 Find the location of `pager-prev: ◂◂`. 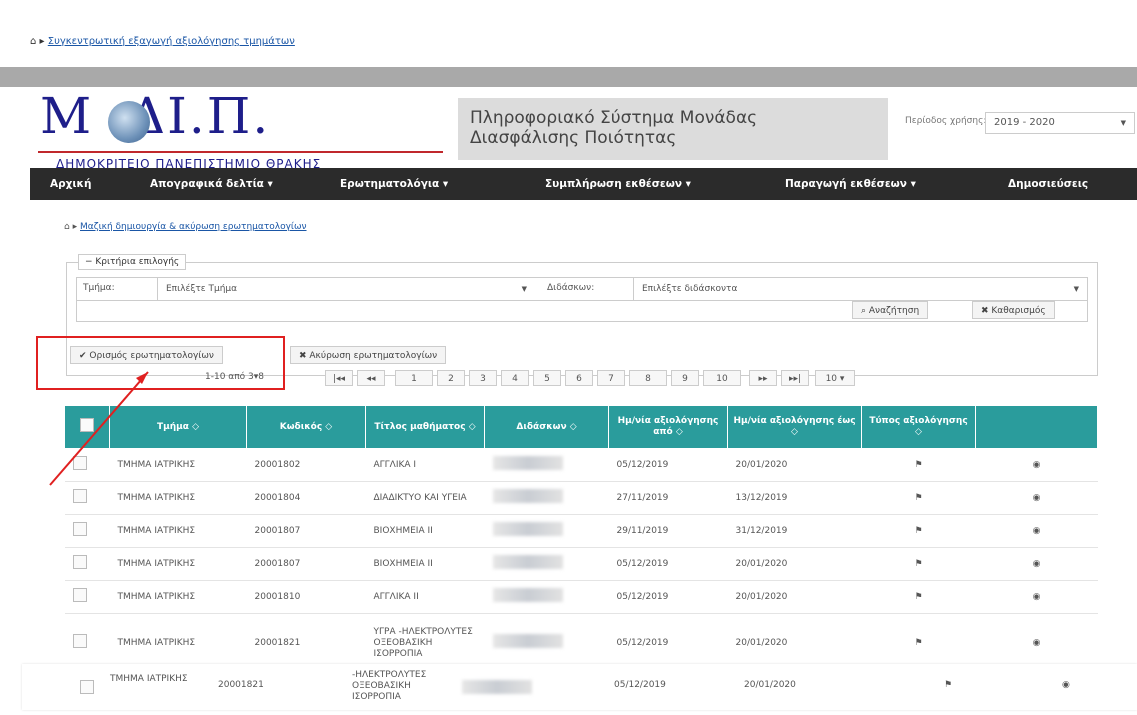

pager-prev: ◂◂ is located at coordinates (371, 378).